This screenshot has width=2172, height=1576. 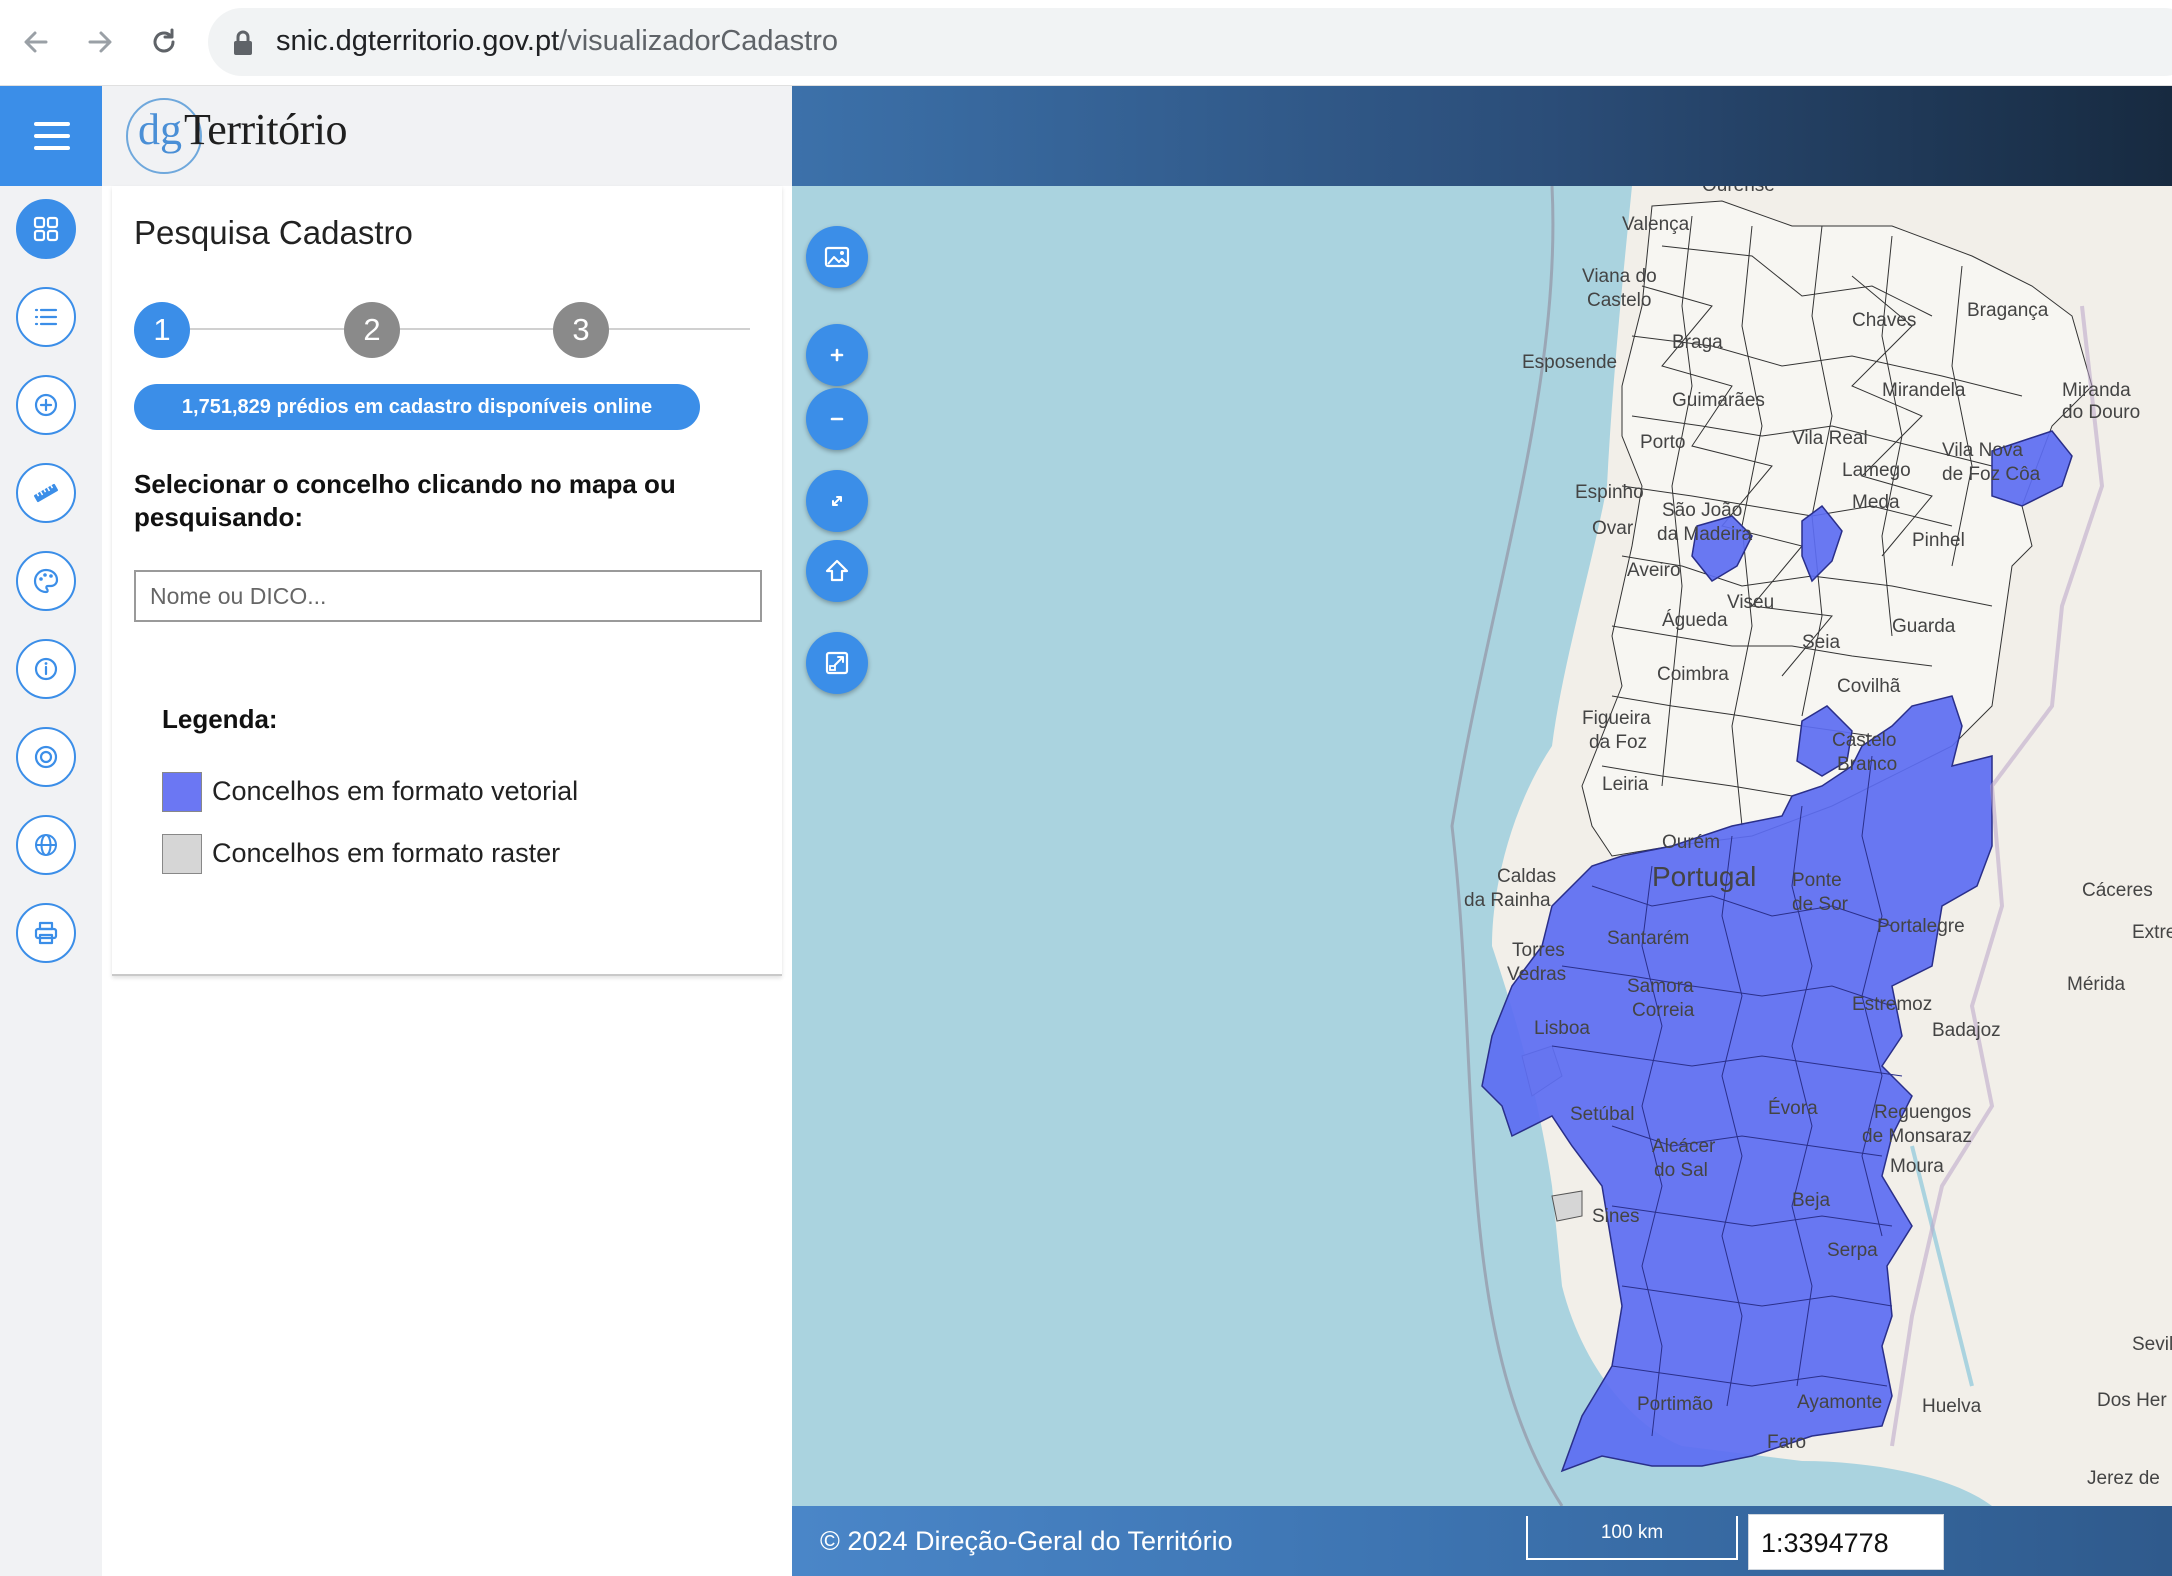 I want to click on logo-prefix: dg, so click(x=160, y=129).